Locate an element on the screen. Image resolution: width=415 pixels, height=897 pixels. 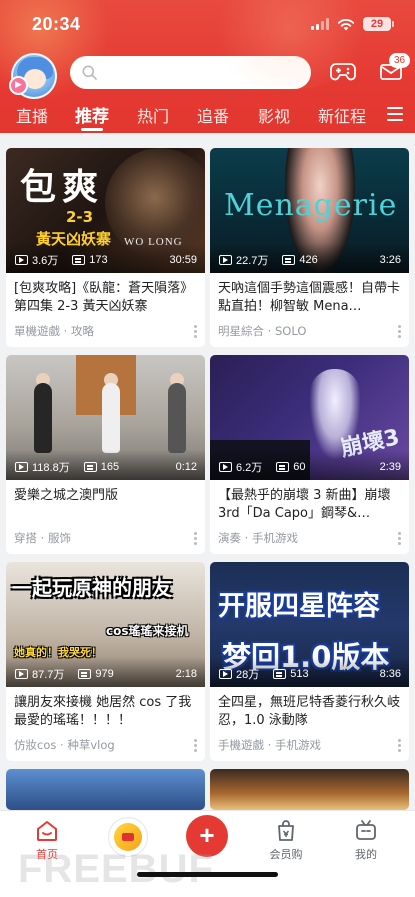
view-count: 28万 is located at coordinates (248, 675).